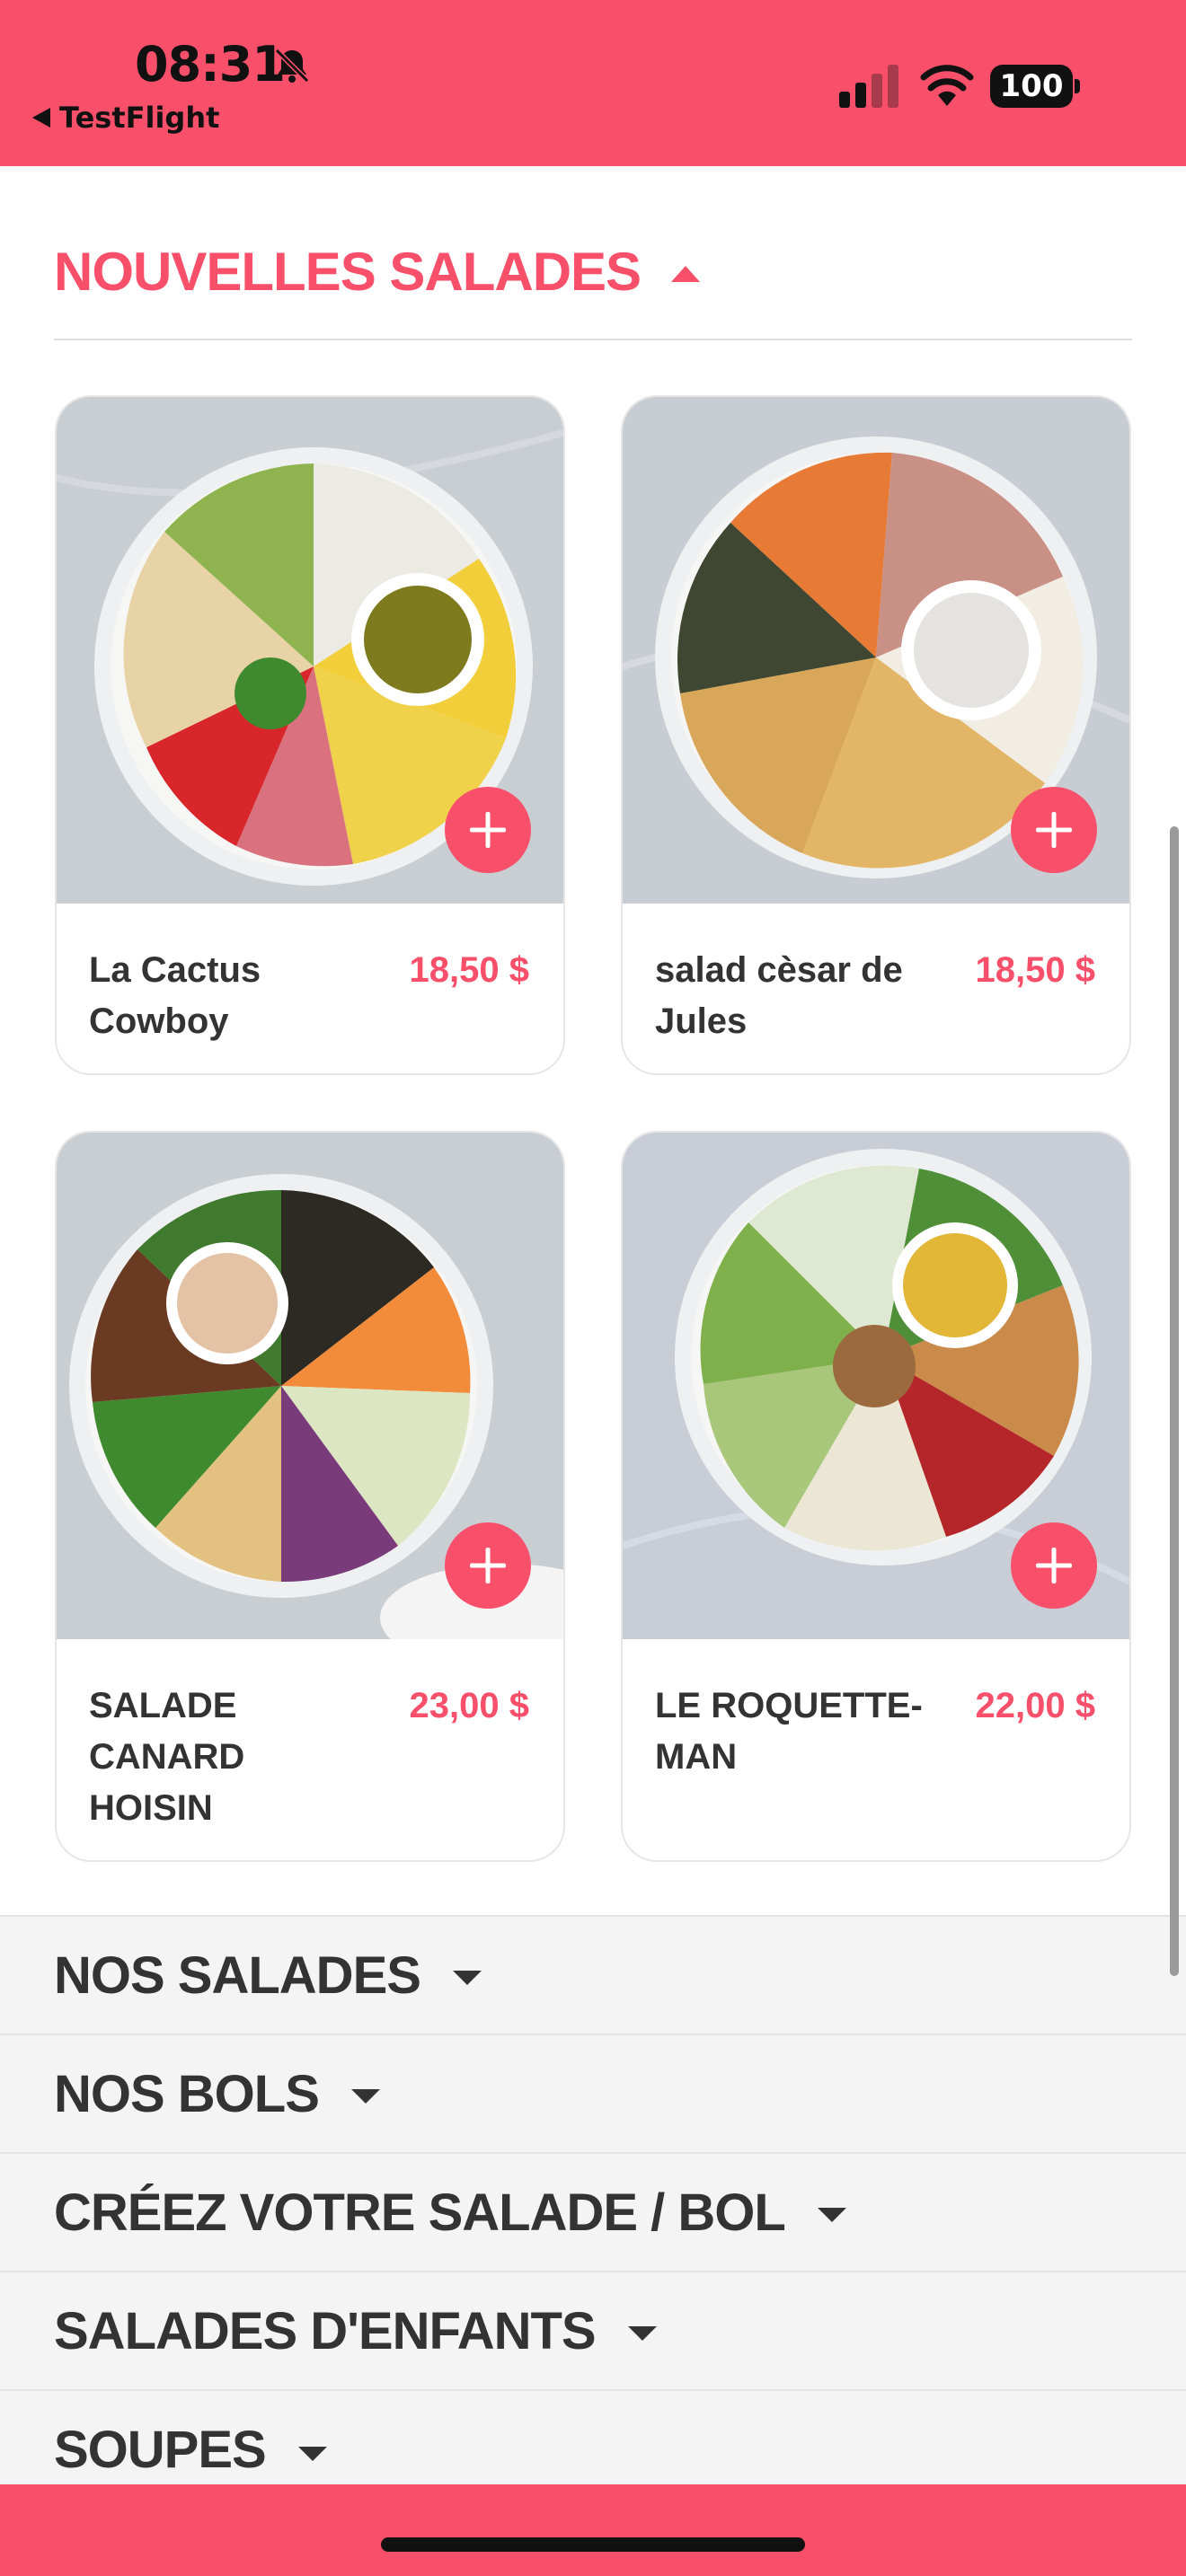  What do you see at coordinates (175, 995) in the screenshot?
I see `product-name: La Cactus Cowboy` at bounding box center [175, 995].